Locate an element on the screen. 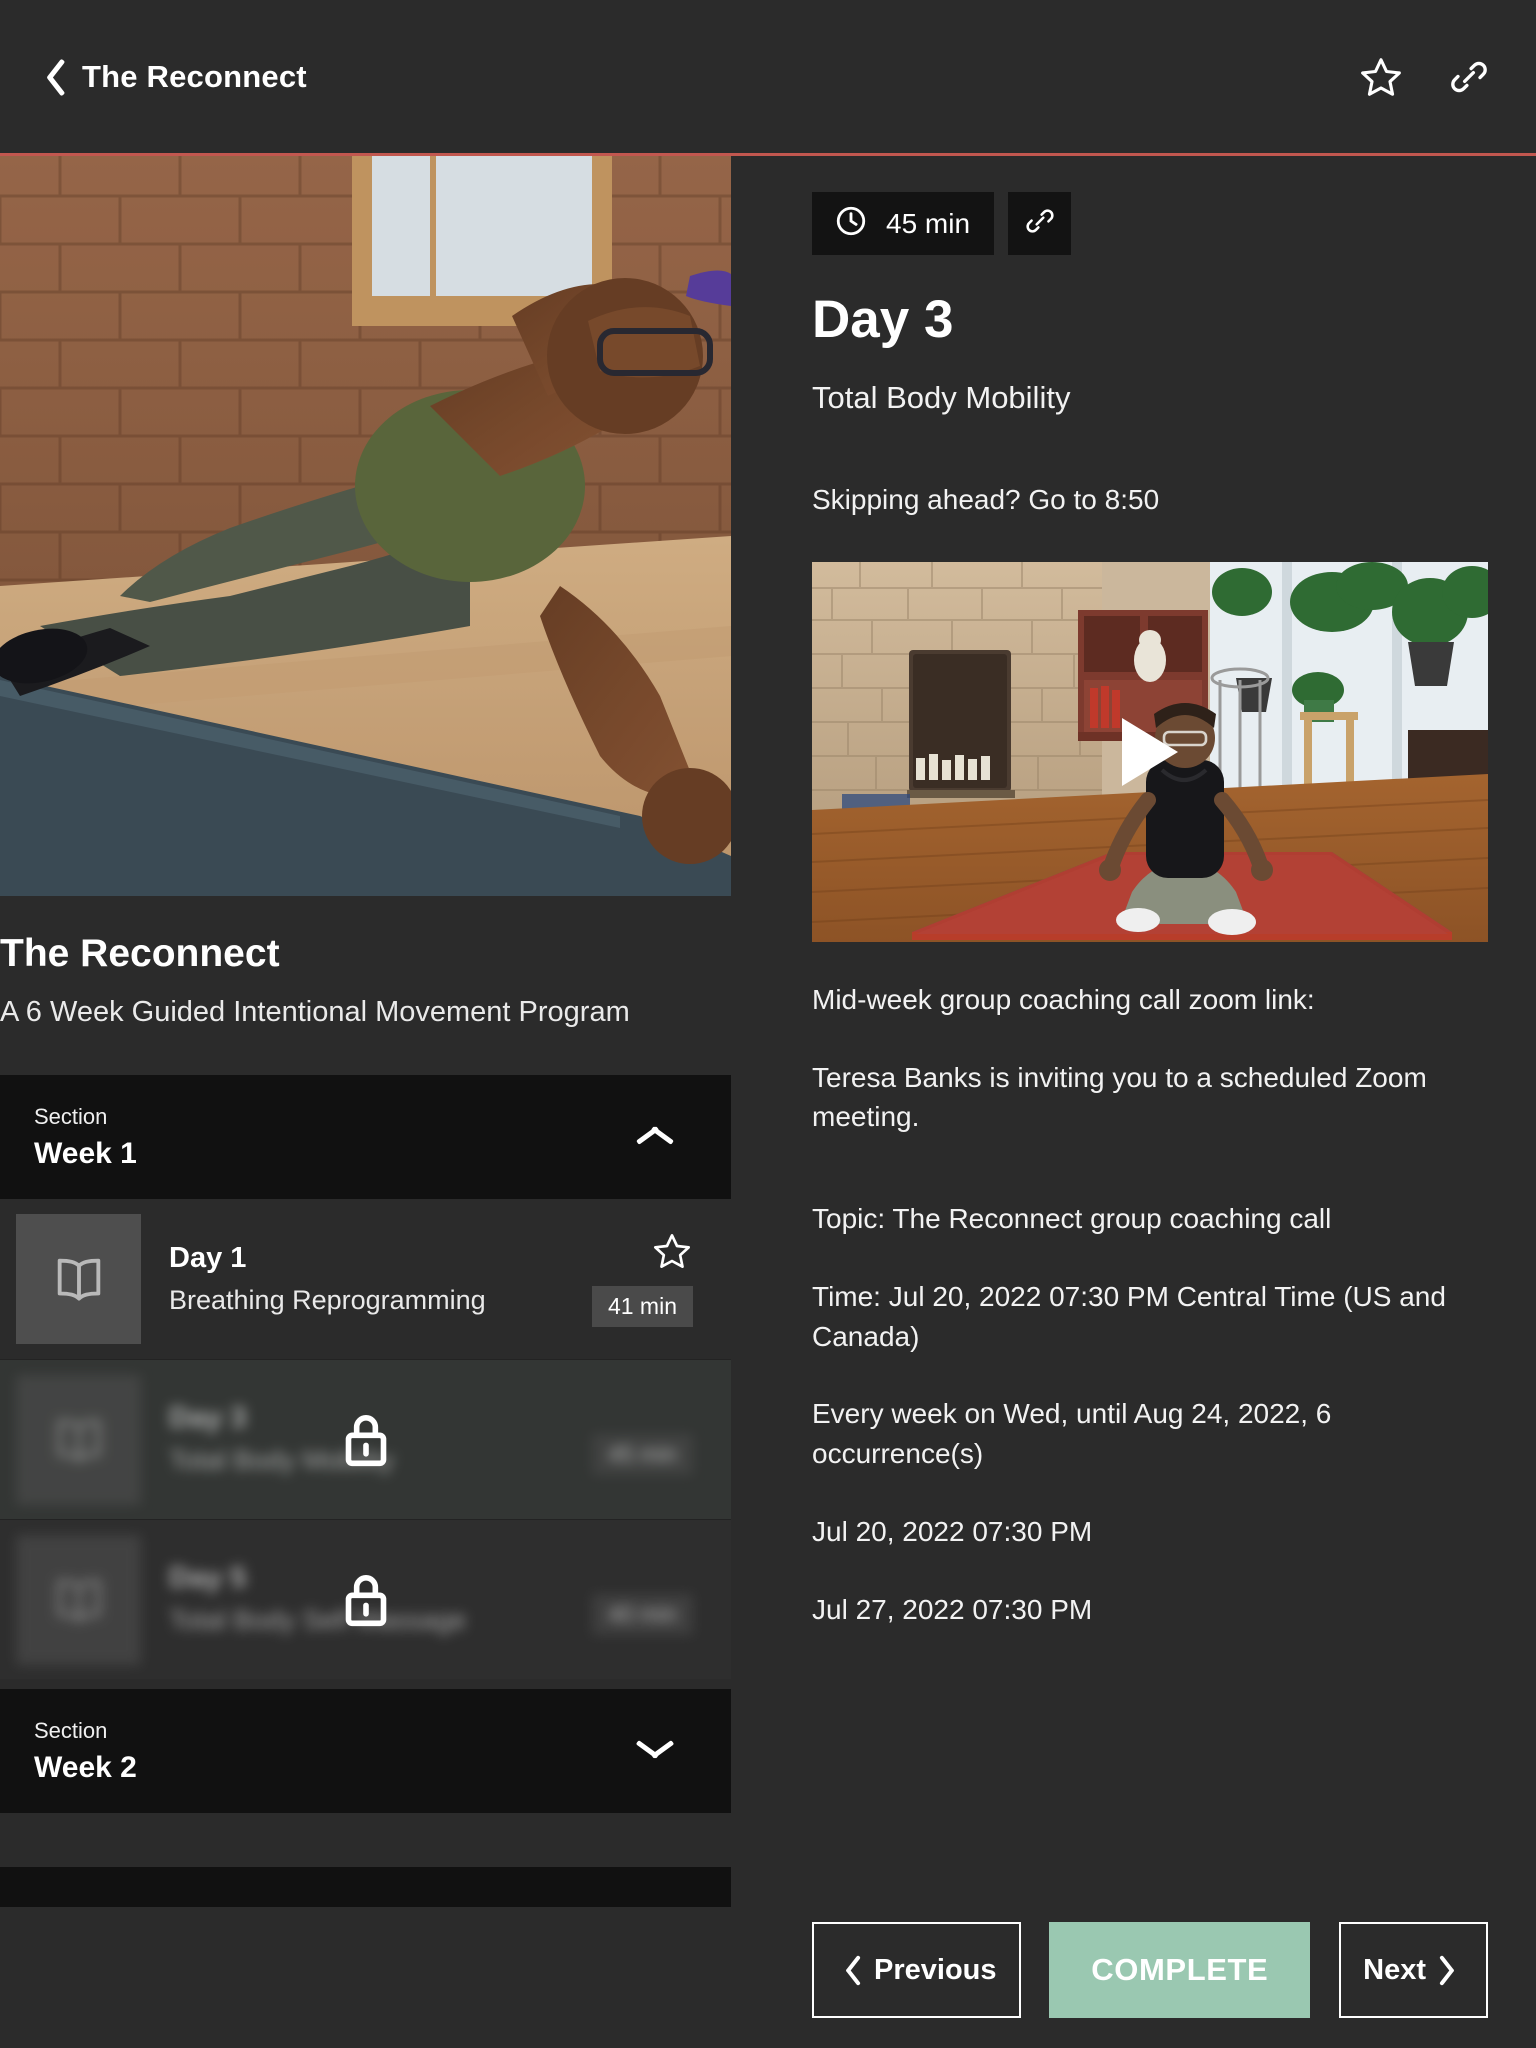 This screenshot has height=2048, width=1536. lesson-meta: 40 min is located at coordinates (642, 1615).